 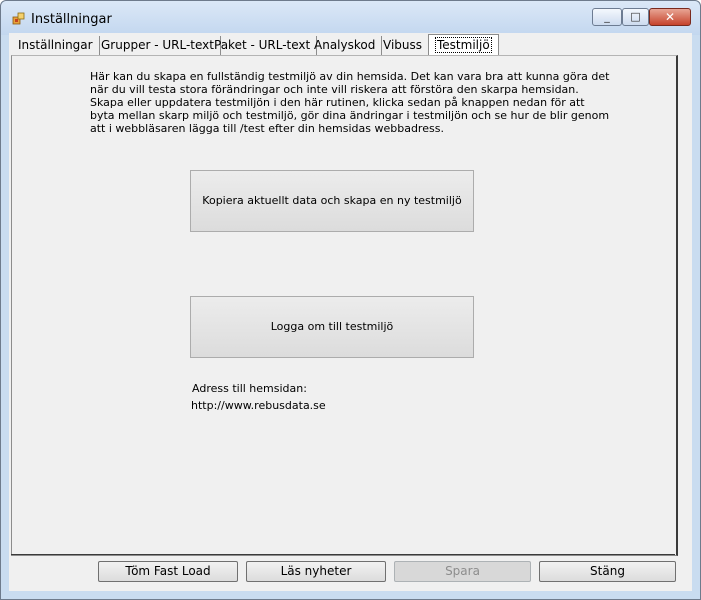 What do you see at coordinates (607, 571) in the screenshot?
I see `close-button: Stäng` at bounding box center [607, 571].